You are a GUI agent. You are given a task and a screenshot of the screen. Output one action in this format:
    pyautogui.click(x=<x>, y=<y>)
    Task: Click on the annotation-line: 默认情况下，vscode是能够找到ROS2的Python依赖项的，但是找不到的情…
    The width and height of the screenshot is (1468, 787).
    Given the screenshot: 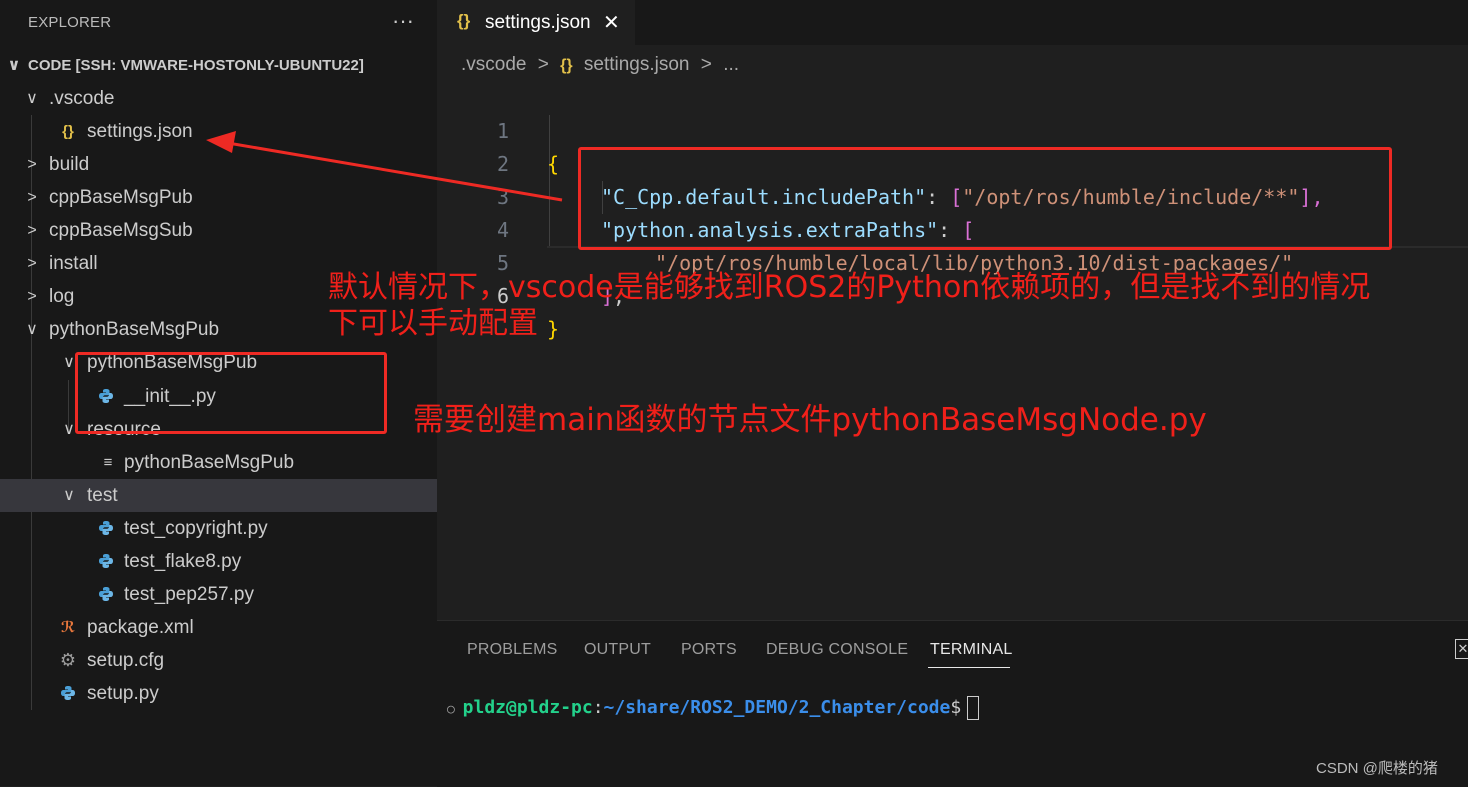 What is the action you would take?
    pyautogui.click(x=849, y=287)
    